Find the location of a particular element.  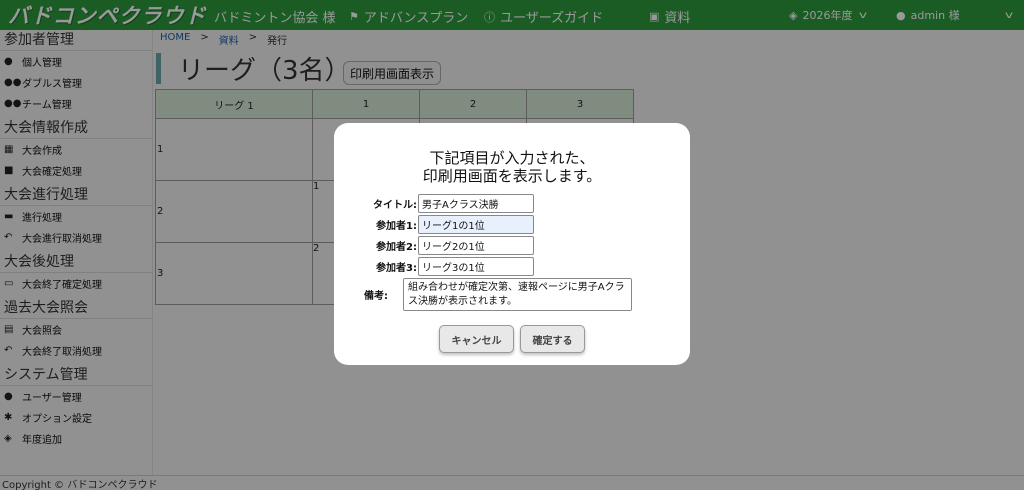

confirm-button: 確定する is located at coordinates (552, 339).